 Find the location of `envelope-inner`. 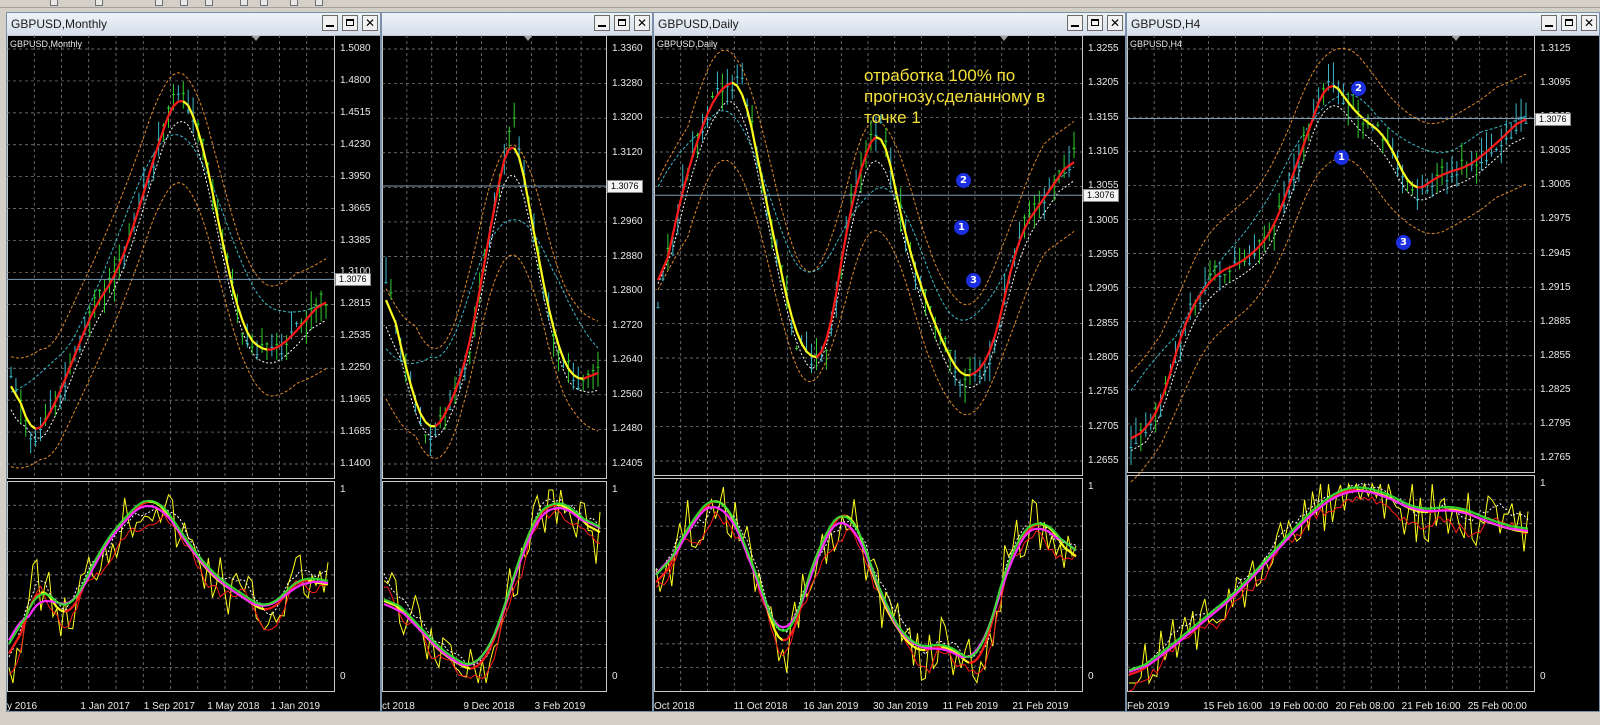

envelope-inner is located at coordinates (168, 263).